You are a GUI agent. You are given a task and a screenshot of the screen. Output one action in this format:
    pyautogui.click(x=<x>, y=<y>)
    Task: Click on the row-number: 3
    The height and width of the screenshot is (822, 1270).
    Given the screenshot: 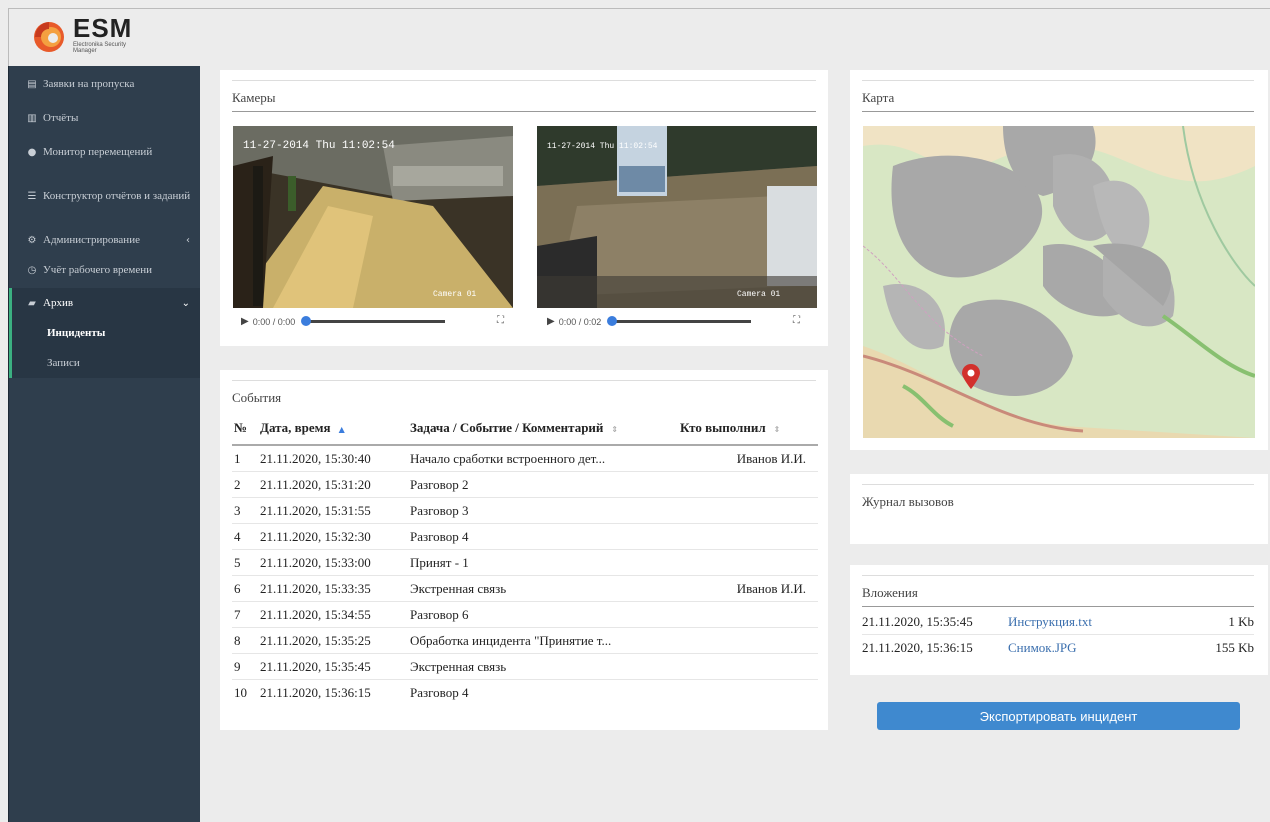 What is the action you would take?
    pyautogui.click(x=237, y=510)
    